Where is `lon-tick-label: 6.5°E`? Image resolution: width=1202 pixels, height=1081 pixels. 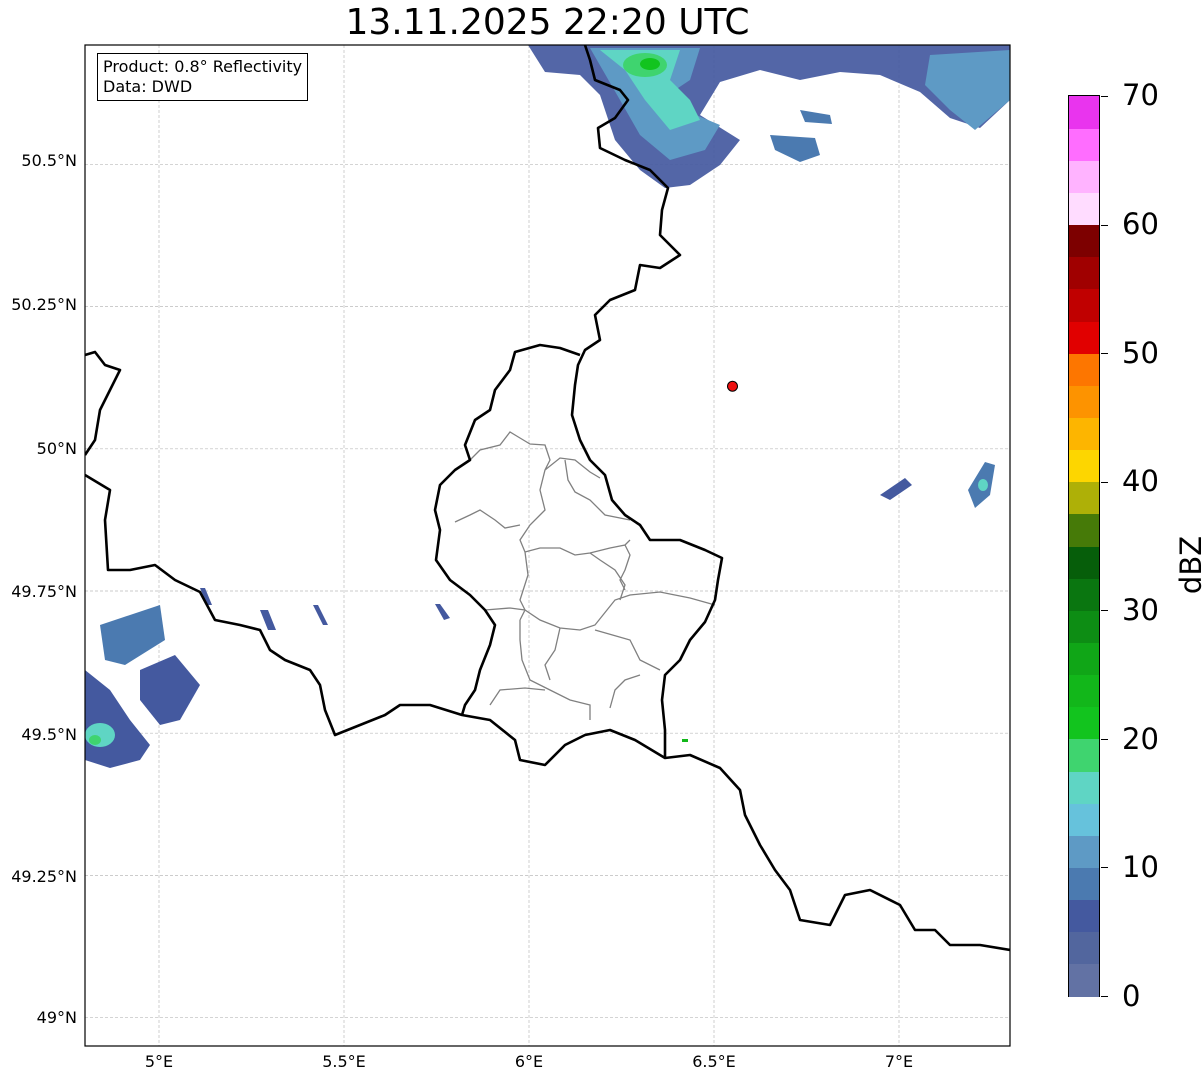 lon-tick-label: 6.5°E is located at coordinates (714, 1061).